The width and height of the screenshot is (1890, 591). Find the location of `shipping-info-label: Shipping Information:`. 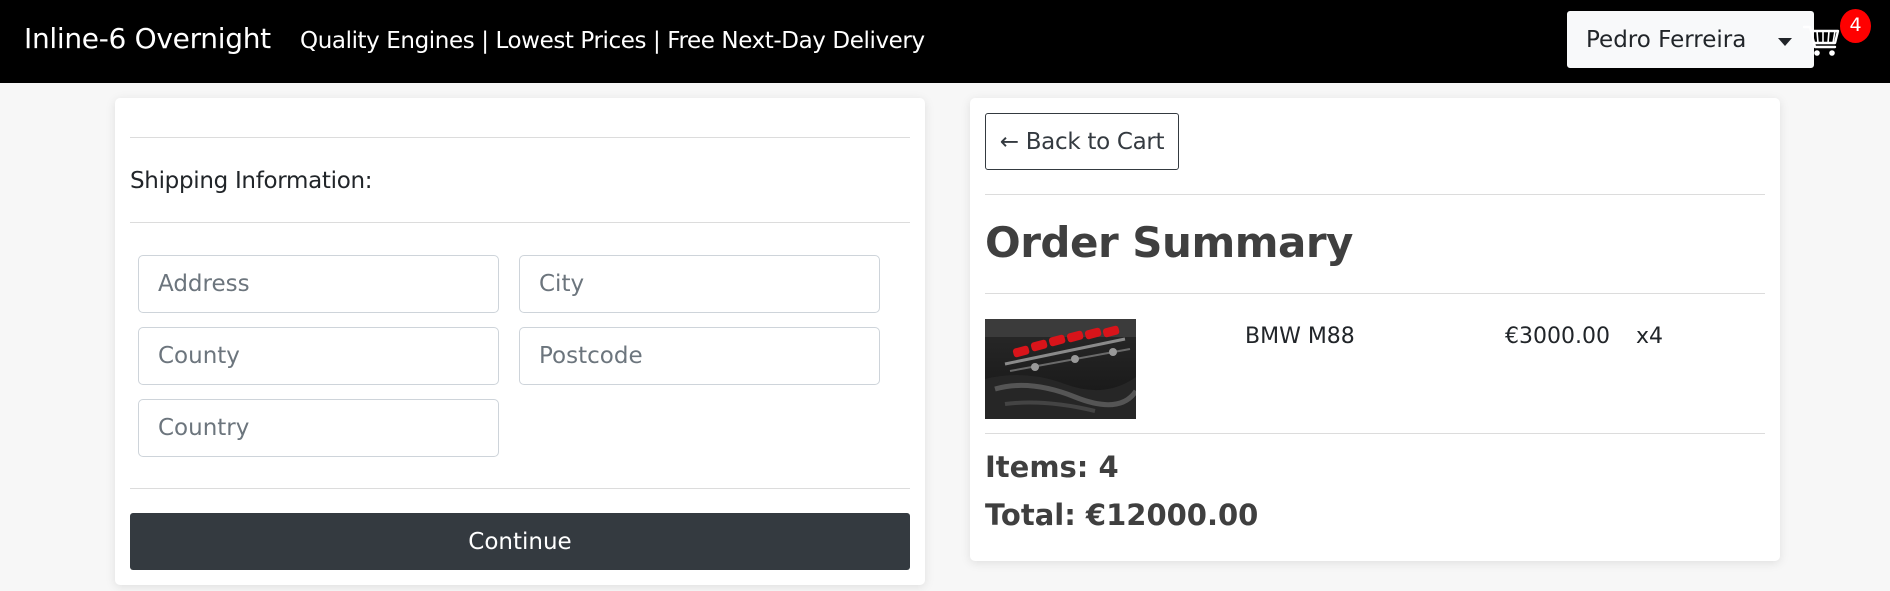

shipping-info-label: Shipping Information: is located at coordinates (251, 181).